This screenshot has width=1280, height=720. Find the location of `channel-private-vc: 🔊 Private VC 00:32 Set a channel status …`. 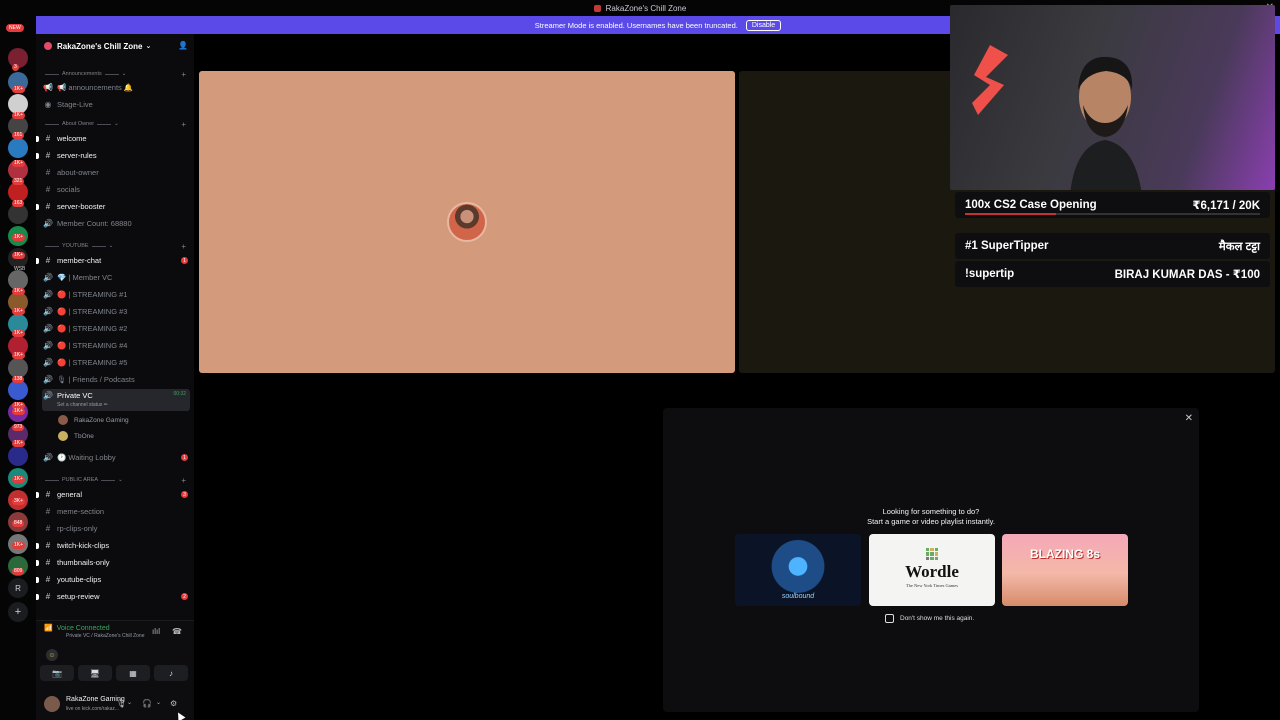

channel-private-vc: 🔊 Private VC 00:32 Set a channel status … is located at coordinates (116, 400).